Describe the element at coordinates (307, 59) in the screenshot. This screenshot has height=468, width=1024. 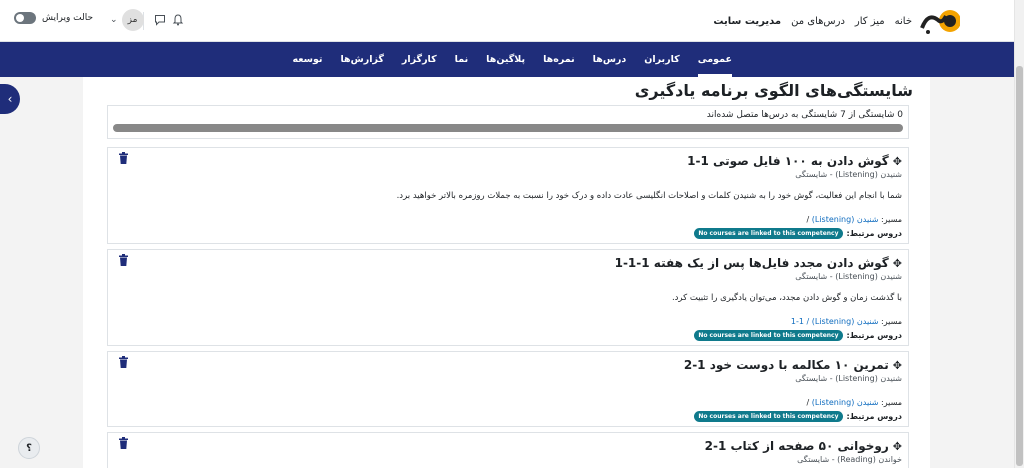
I see `tab-development: توسعه` at that location.